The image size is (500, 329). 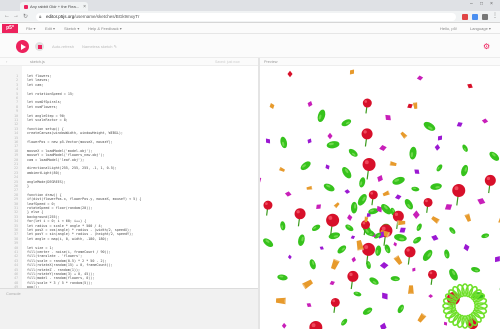 What do you see at coordinates (129, 76) in the screenshot?
I see `code-line: 1 let flowers;` at bounding box center [129, 76].